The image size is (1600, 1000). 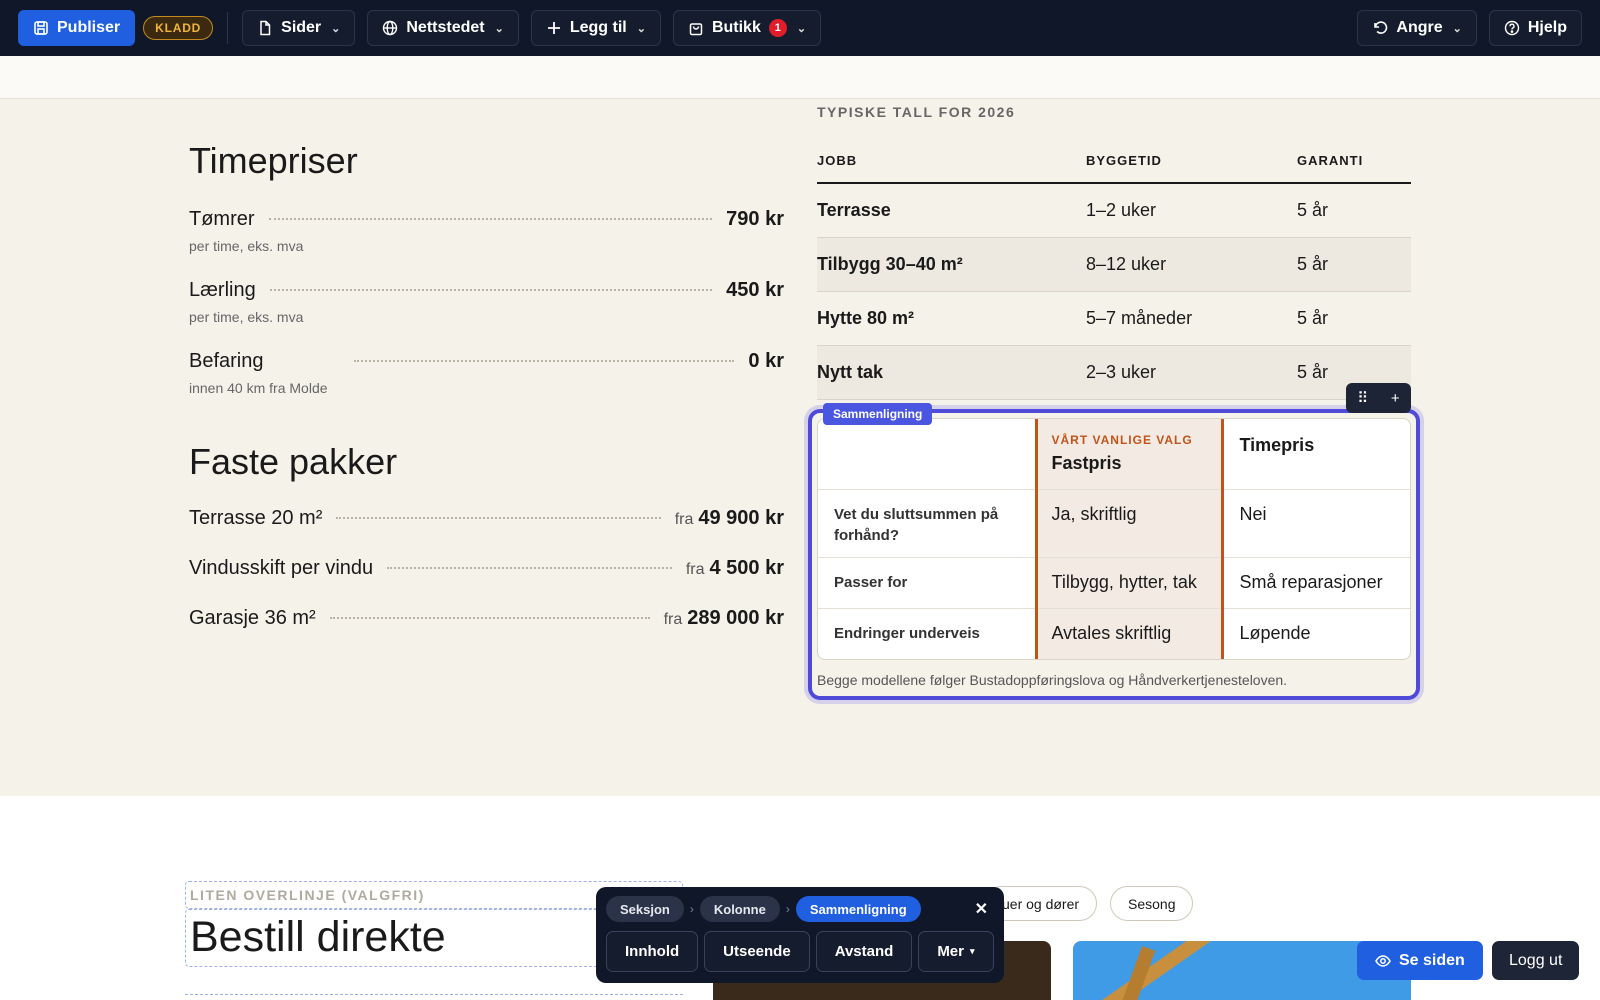 What do you see at coordinates (864, 951) in the screenshot?
I see `tab-spacing: Avstand` at bounding box center [864, 951].